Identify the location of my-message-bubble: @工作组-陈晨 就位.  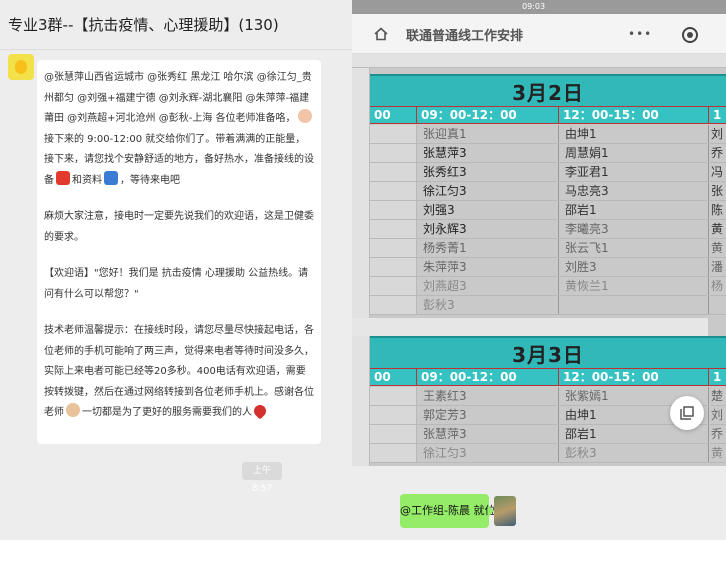
(447, 511).